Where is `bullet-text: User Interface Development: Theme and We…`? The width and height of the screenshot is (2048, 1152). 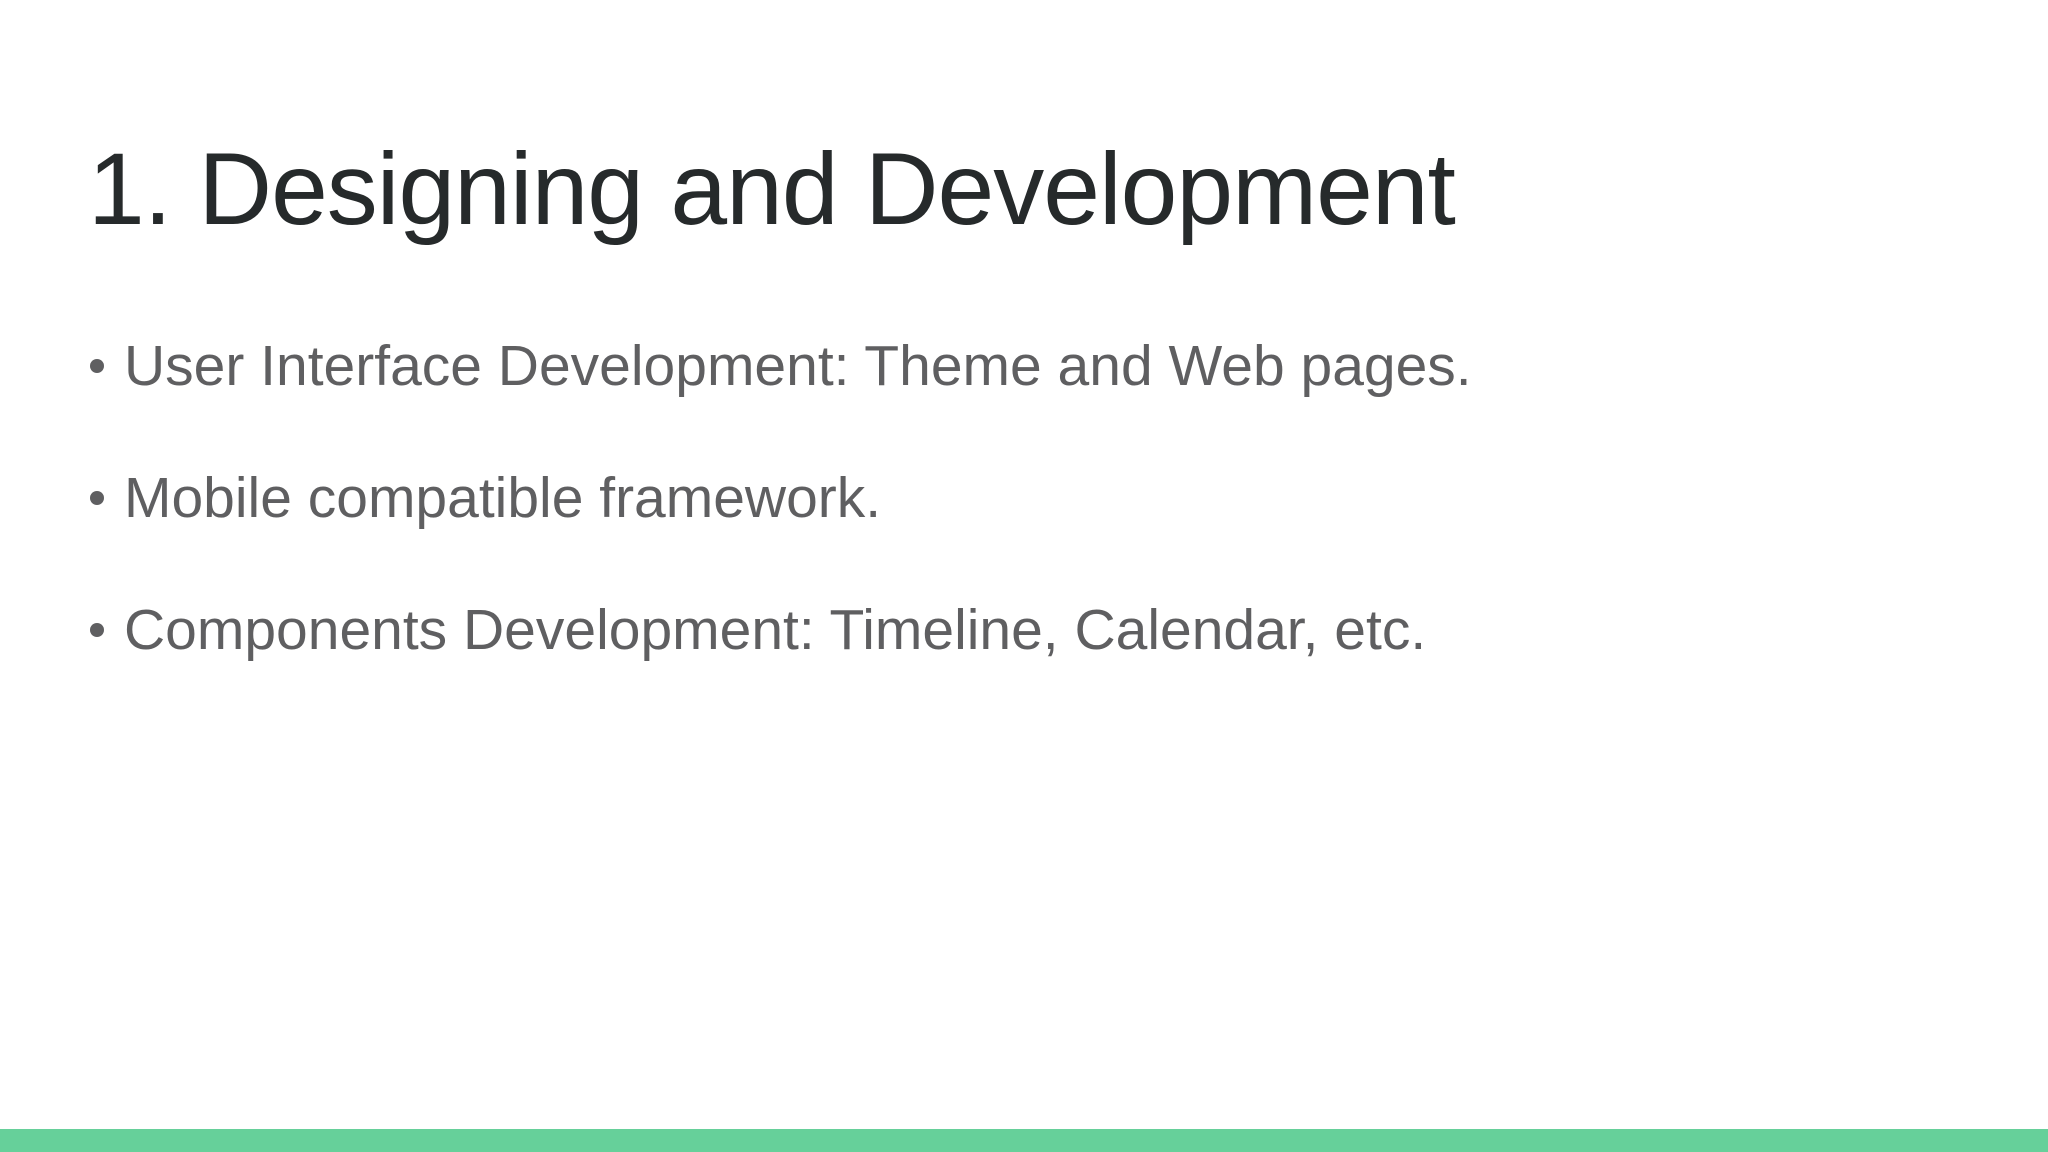
bullet-text: User Interface Development: Theme and We… is located at coordinates (798, 366).